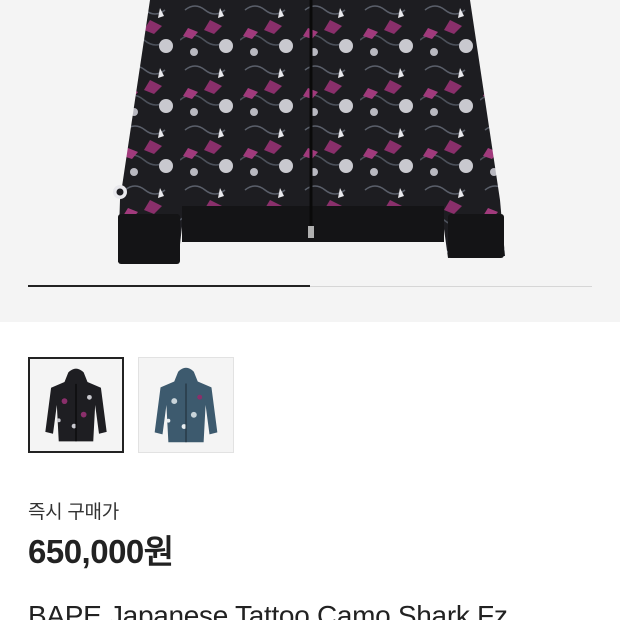 This screenshot has width=620, height=620. Describe the element at coordinates (131, 405) in the screenshot. I see `thumbnail-list` at that location.